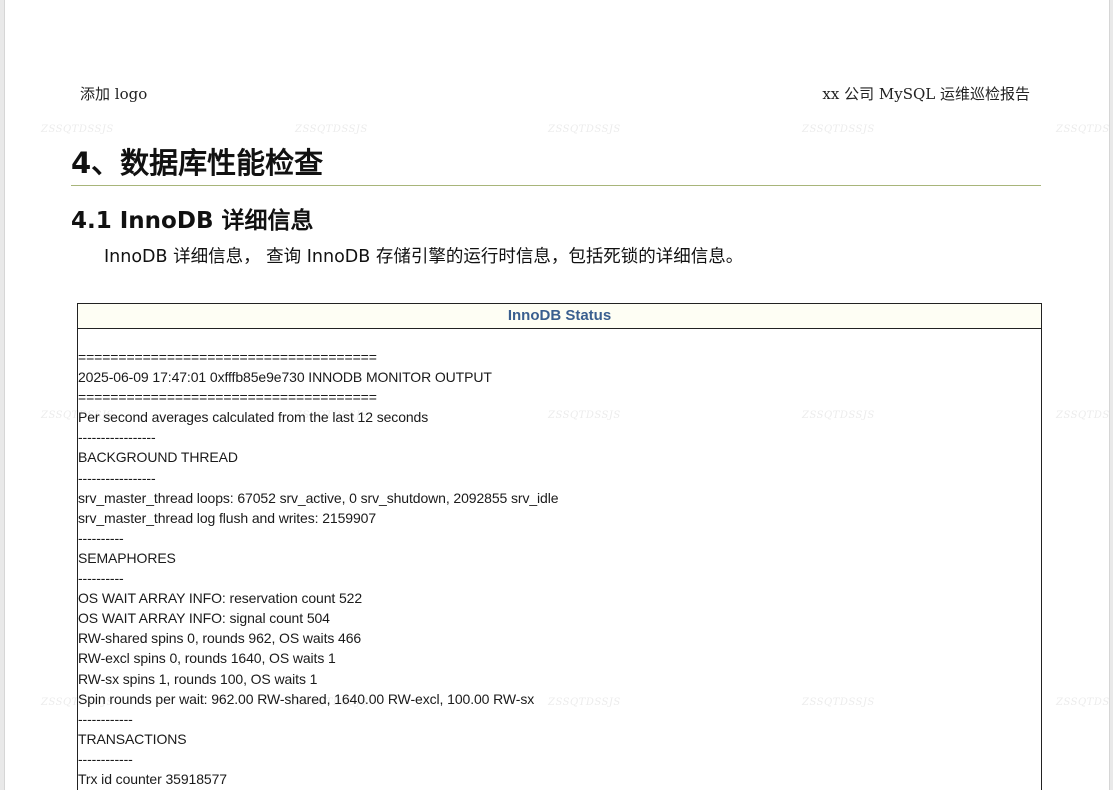 The height and width of the screenshot is (790, 1113). I want to click on status-line: Trx id counter 35918577, so click(152, 778).